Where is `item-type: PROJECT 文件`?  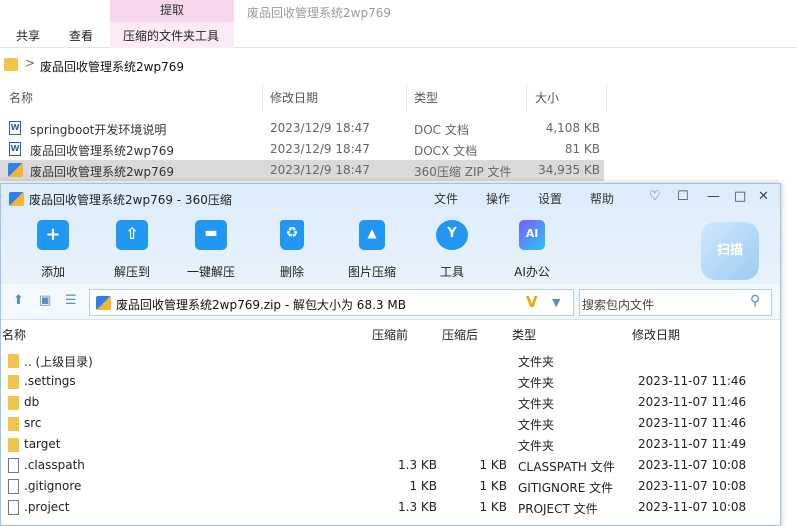 item-type: PROJECT 文件 is located at coordinates (558, 509).